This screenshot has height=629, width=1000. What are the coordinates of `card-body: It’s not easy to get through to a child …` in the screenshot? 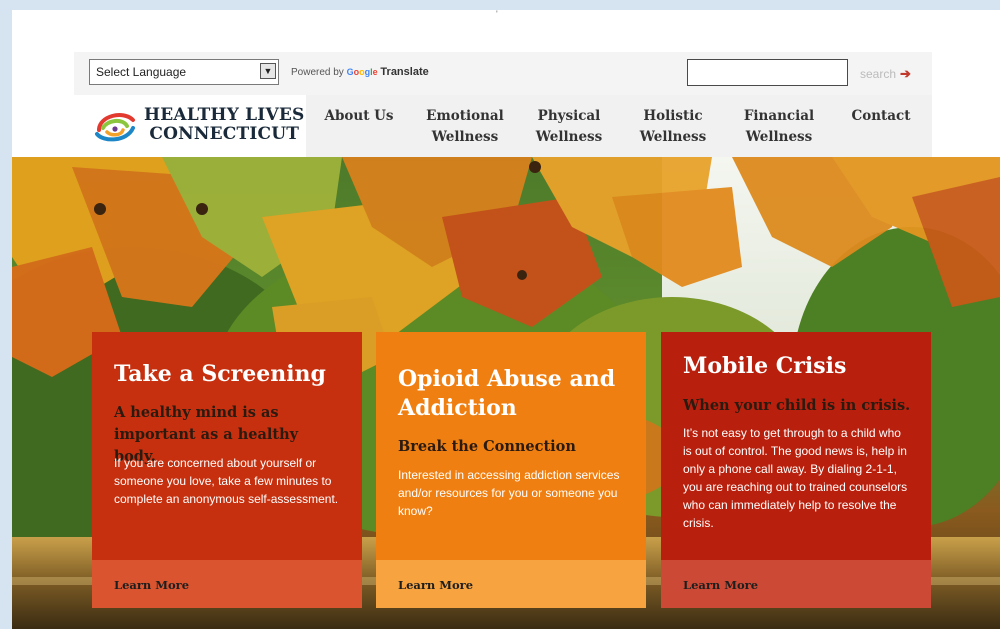 It's located at (795, 478).